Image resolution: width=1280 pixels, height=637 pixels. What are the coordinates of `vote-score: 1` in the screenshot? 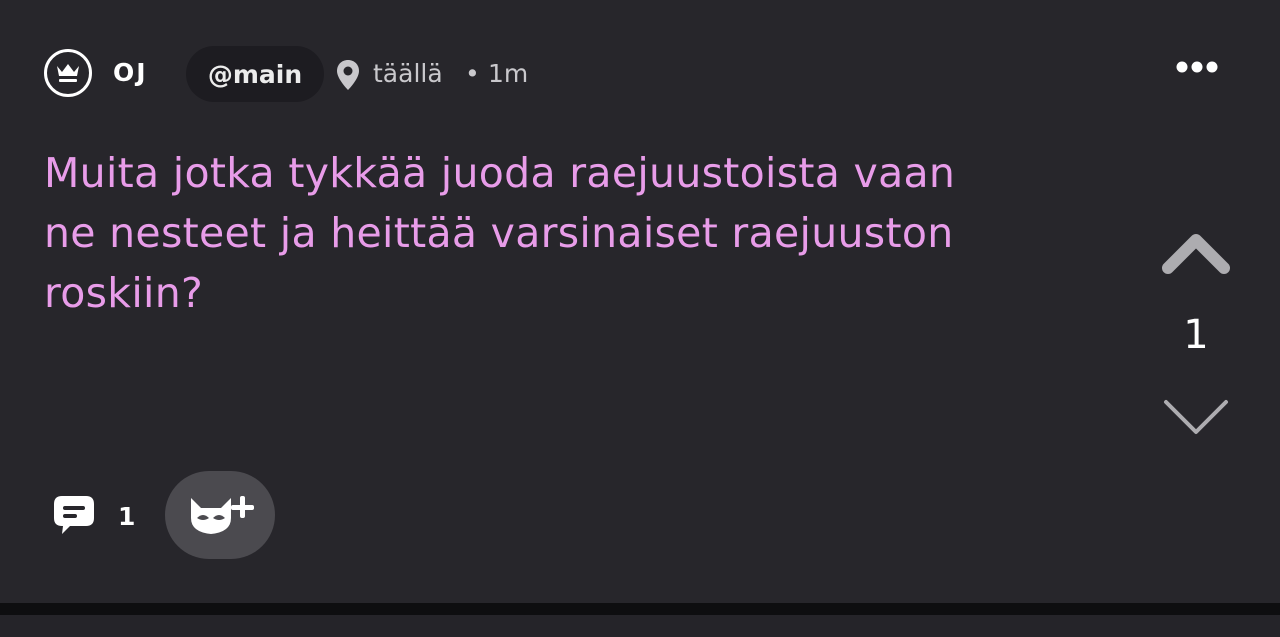 It's located at (1196, 335).